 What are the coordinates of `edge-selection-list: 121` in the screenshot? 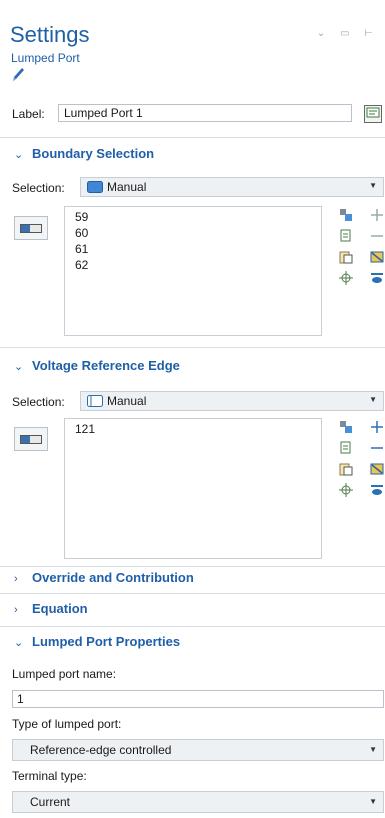 It's located at (193, 488).